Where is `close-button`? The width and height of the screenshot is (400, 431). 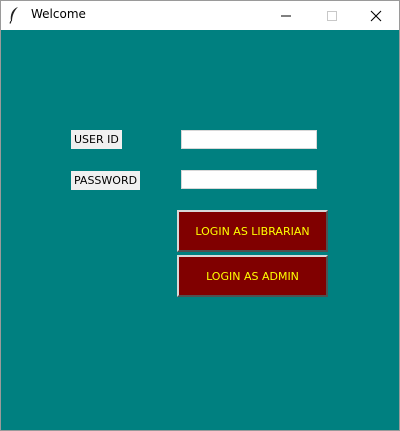 close-button is located at coordinates (376, 15).